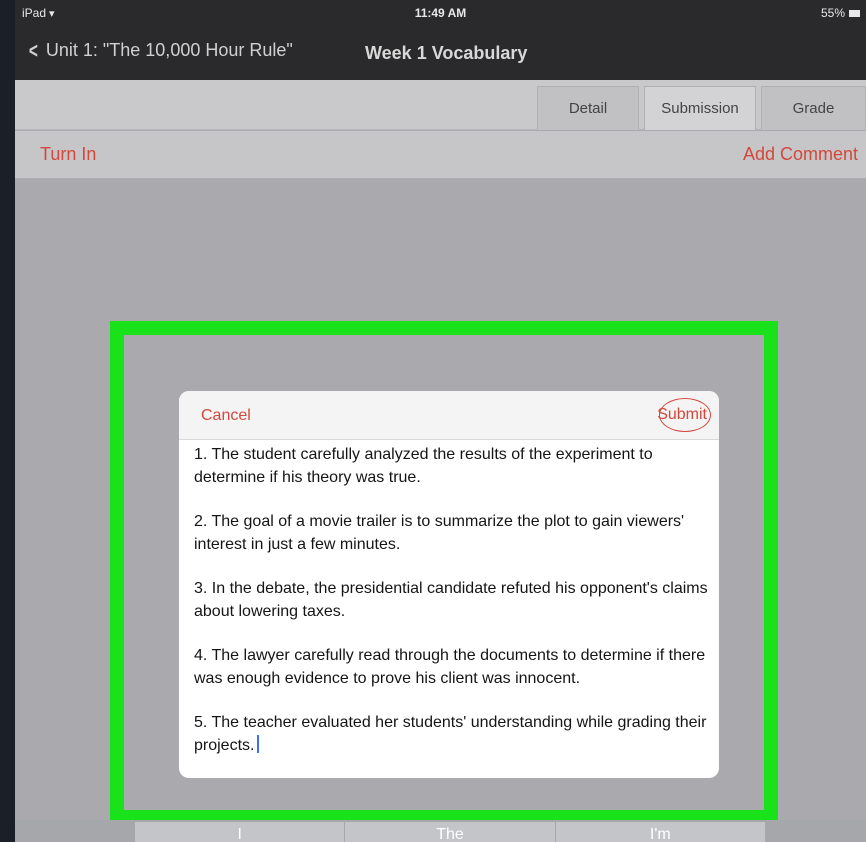 This screenshot has height=842, width=866. What do you see at coordinates (440, 105) in the screenshot?
I see `tab-bar: Detail Submission Grade` at bounding box center [440, 105].